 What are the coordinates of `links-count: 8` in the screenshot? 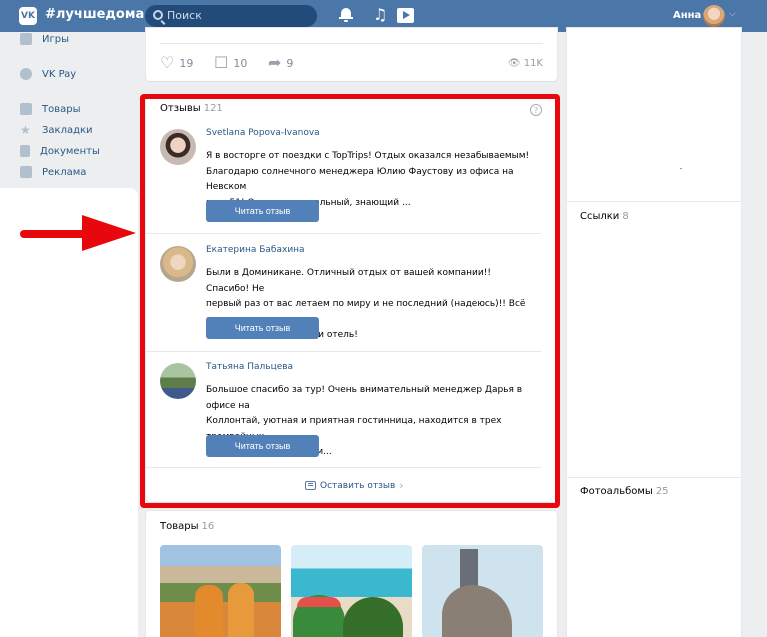 It's located at (625, 216).